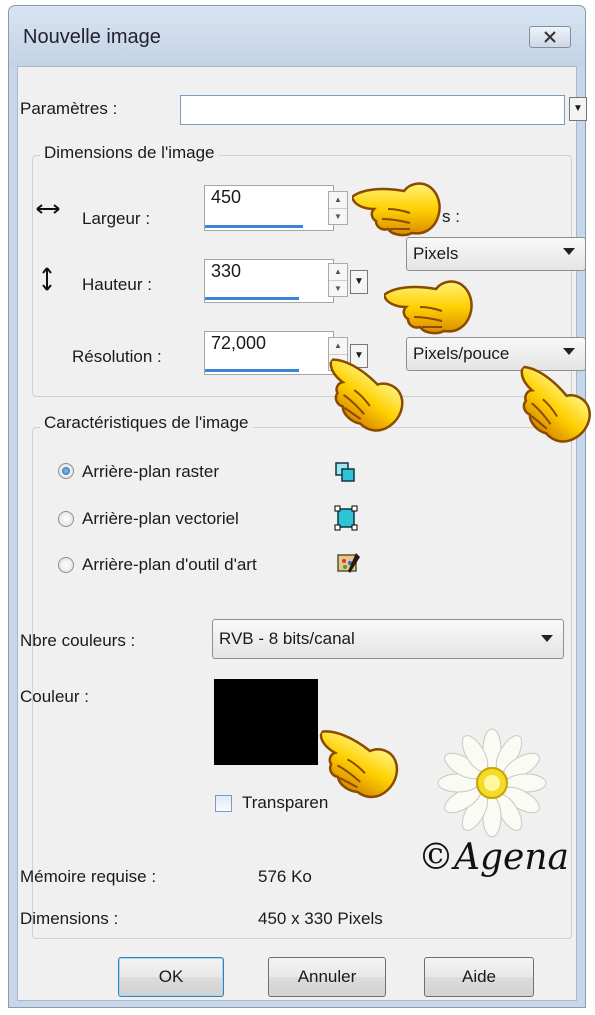  I want to click on height-label: Hauteur :, so click(117, 284).